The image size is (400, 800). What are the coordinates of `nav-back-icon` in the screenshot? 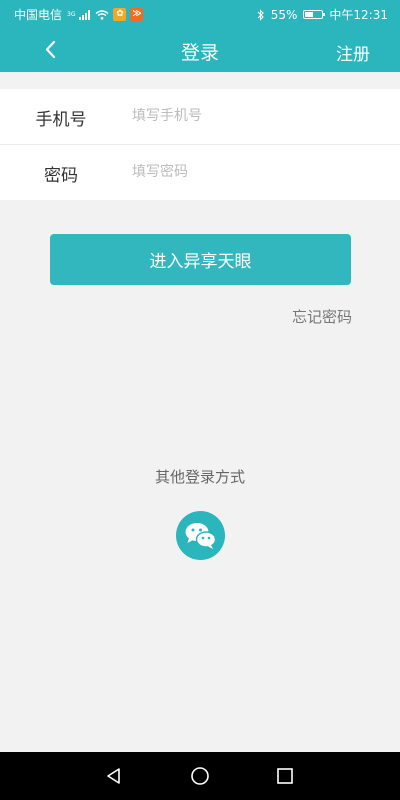 It's located at (114, 776).